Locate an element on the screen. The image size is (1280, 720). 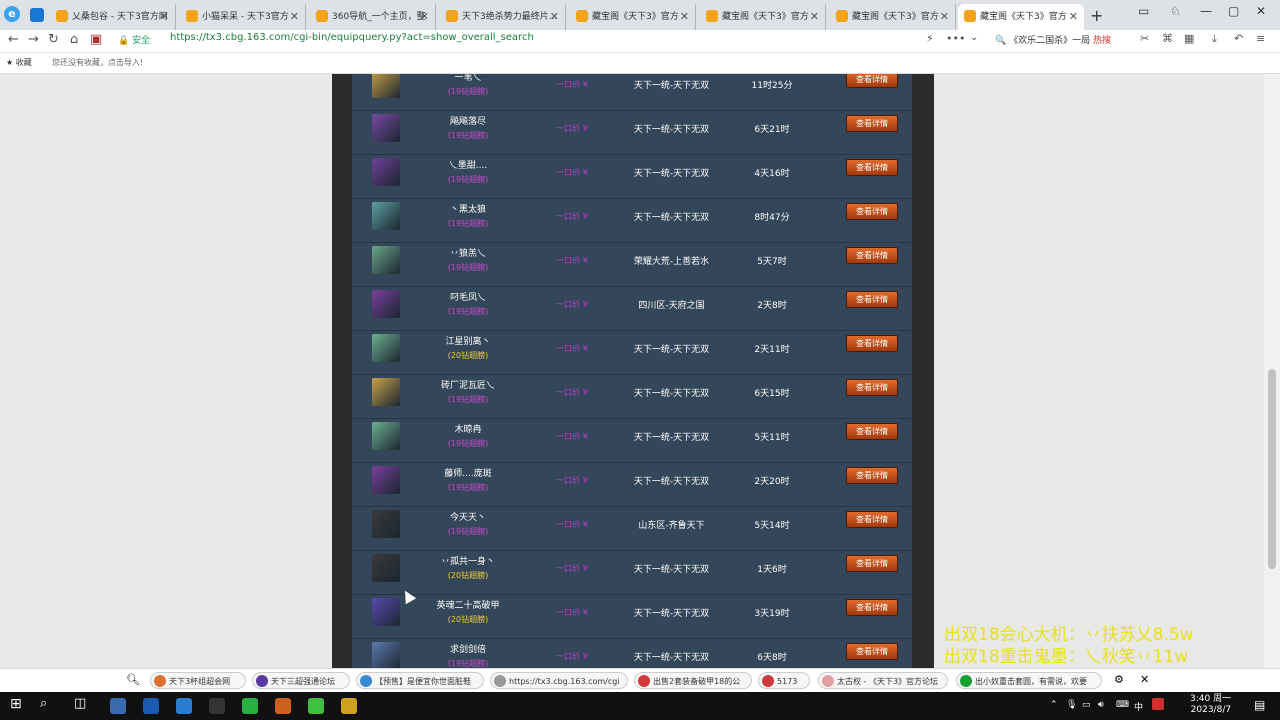
task-view-icon: ◫ is located at coordinates (80, 703).